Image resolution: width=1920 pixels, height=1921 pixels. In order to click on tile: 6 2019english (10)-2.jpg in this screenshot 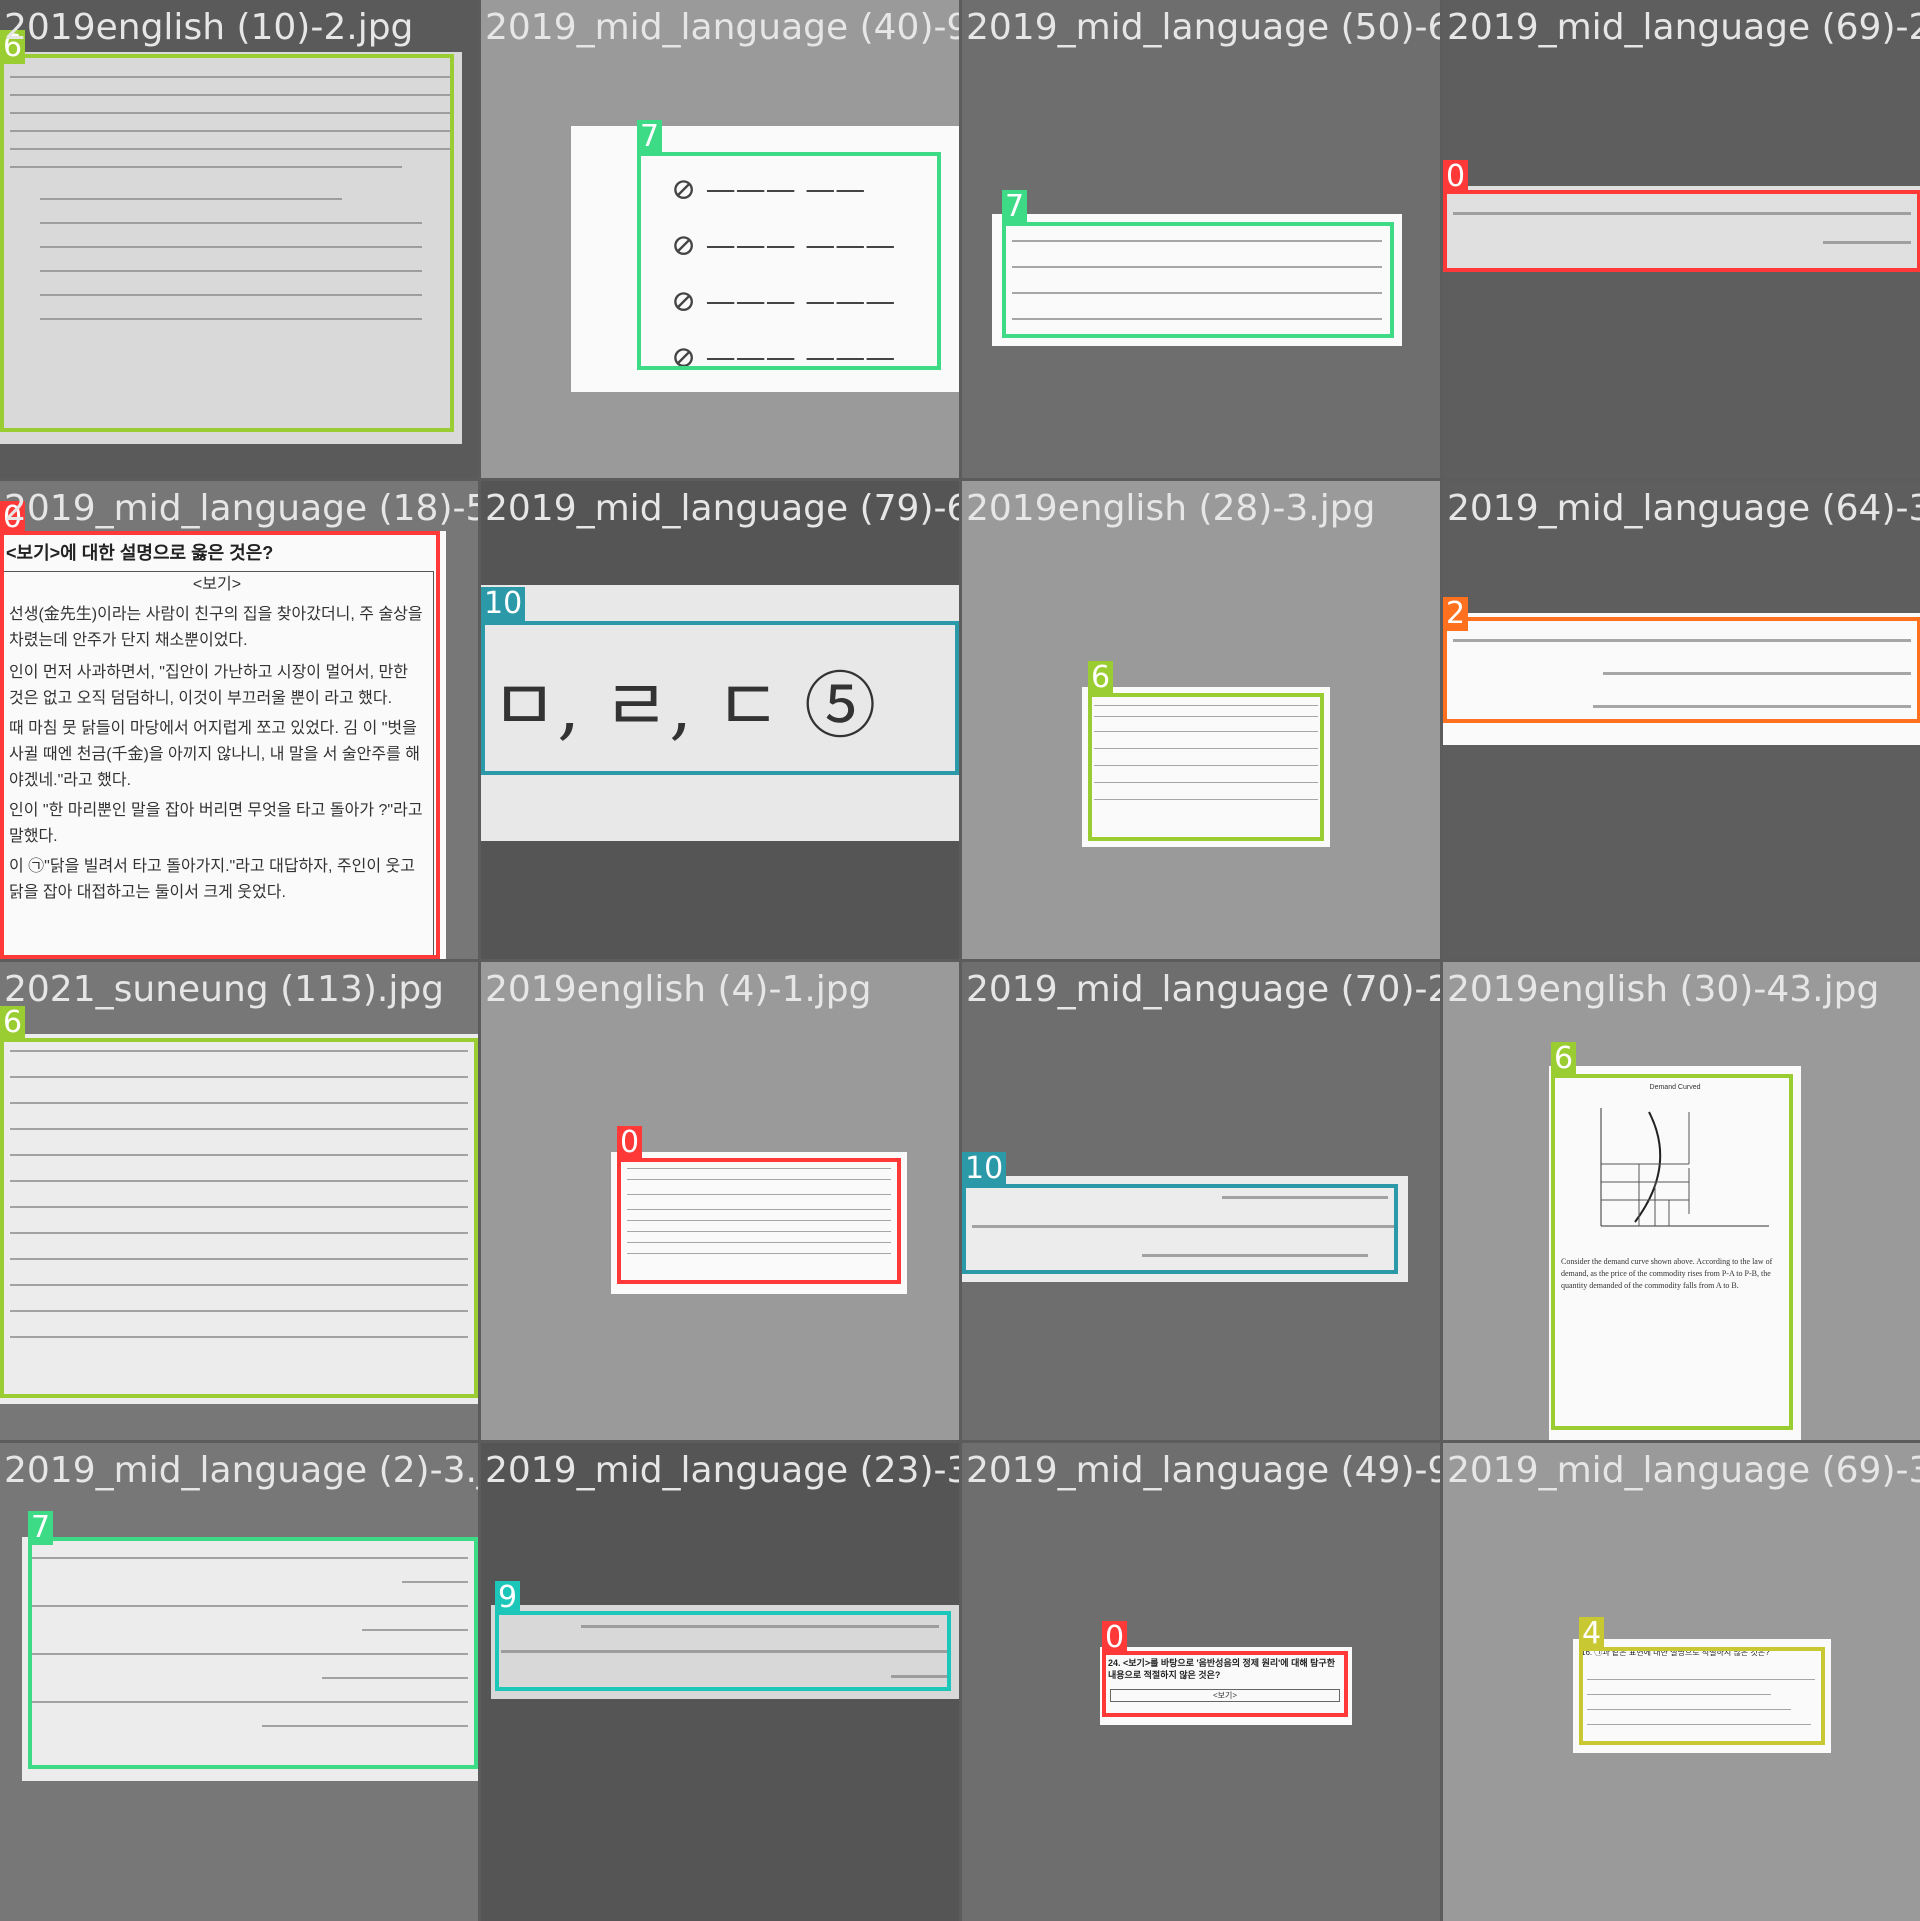, I will do `click(239, 239)`.